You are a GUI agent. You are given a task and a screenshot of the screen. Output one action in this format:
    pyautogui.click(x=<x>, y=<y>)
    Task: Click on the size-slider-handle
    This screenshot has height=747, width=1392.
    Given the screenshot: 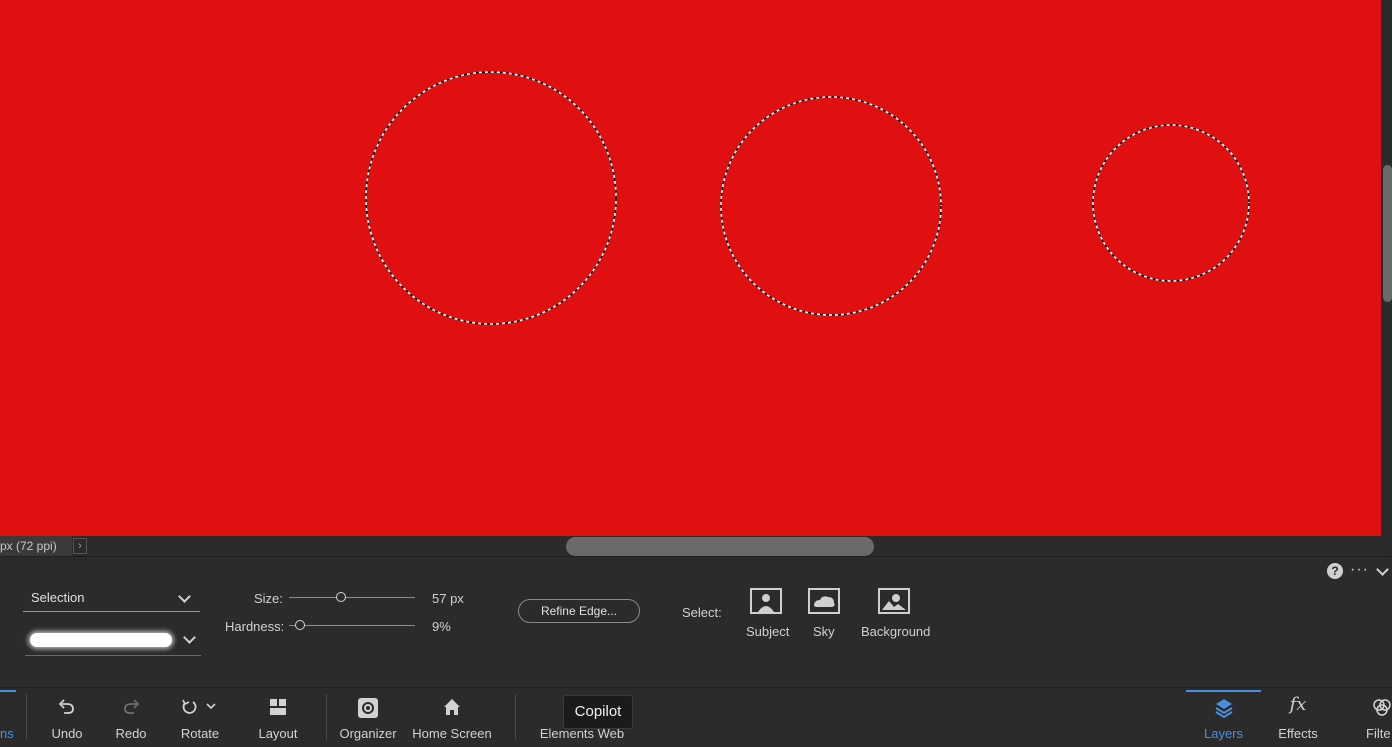 What is the action you would take?
    pyautogui.click(x=340, y=597)
    